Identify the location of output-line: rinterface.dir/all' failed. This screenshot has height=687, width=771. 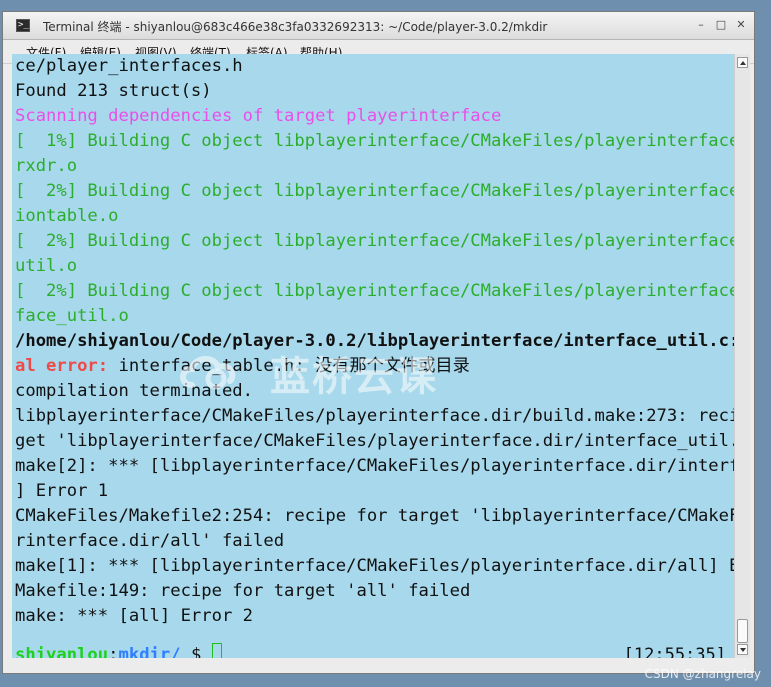
(150, 541).